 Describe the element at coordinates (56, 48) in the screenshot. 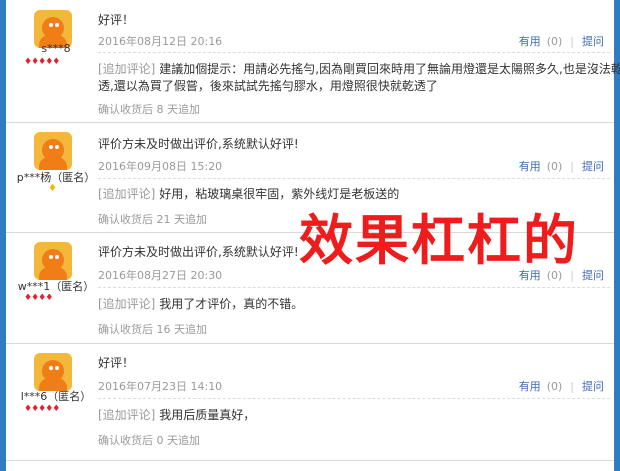

I see `reviewer-name: s***8` at that location.